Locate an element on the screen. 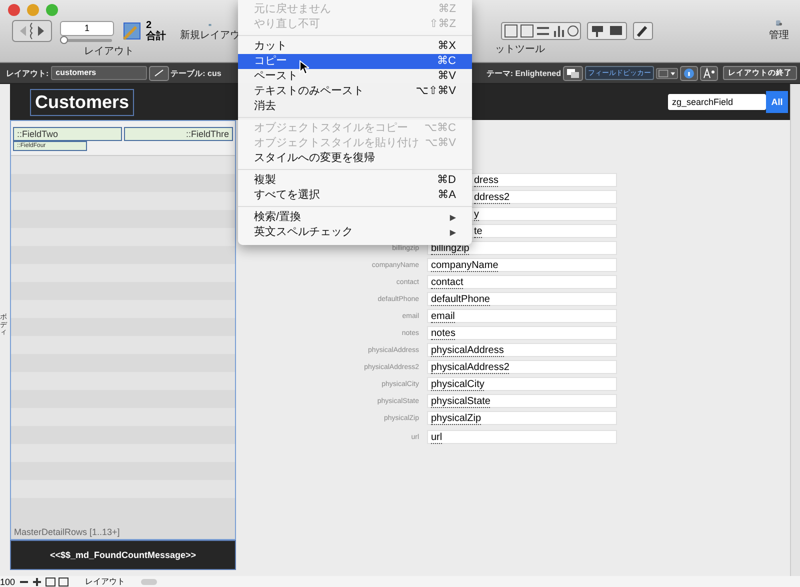 This screenshot has width=800, height=587. brush-icon is located at coordinates (643, 31).